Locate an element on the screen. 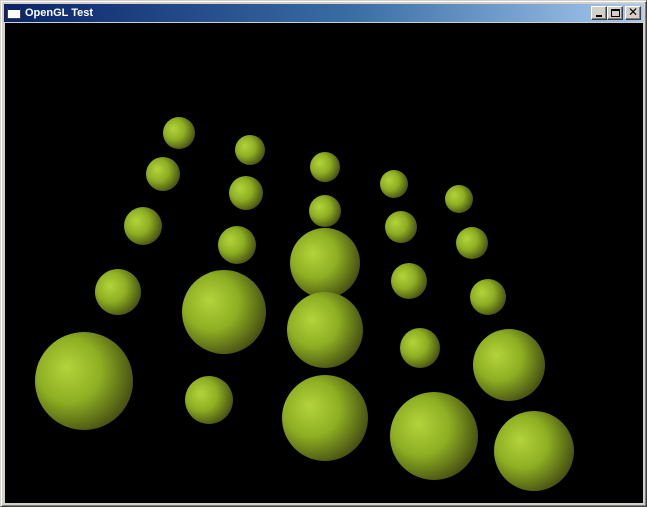  minimize-button is located at coordinates (599, 13).